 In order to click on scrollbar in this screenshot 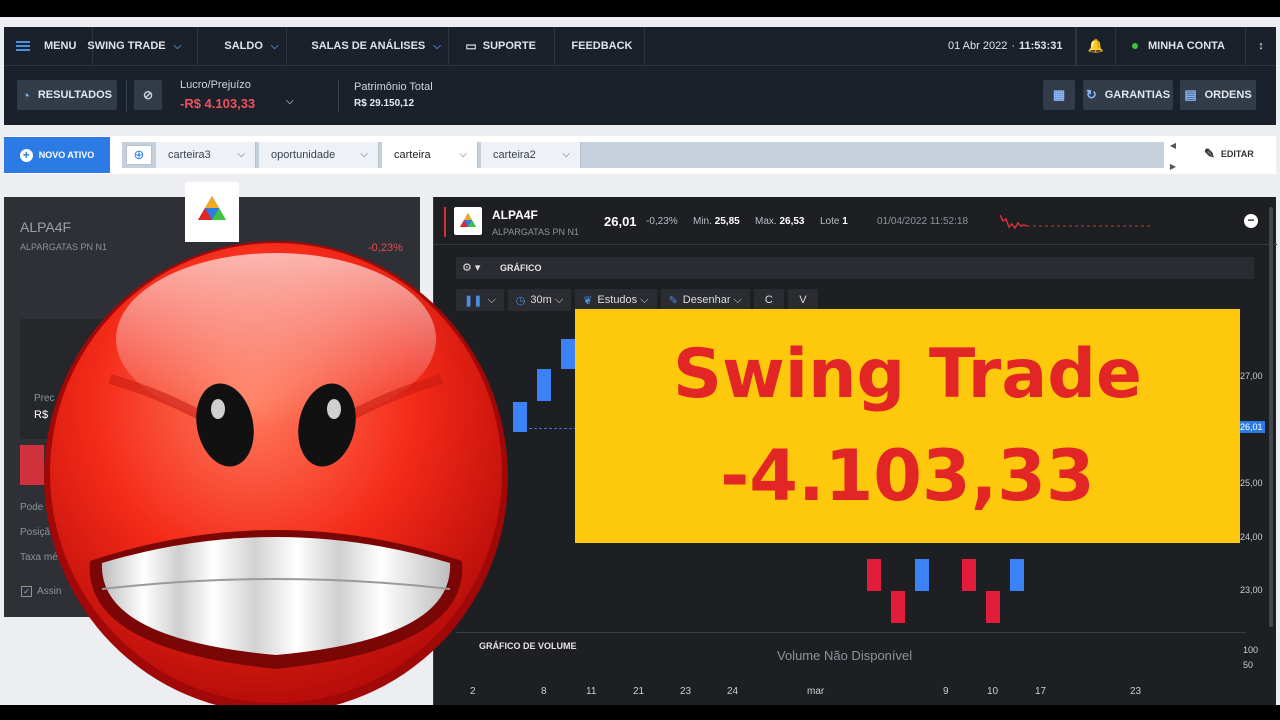, I will do `click(1271, 417)`.